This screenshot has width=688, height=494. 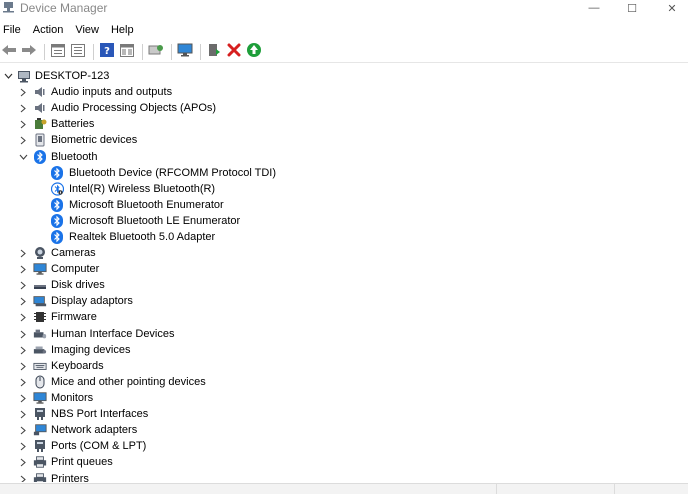 I want to click on tree-category-print-queues: Print queues, so click(x=65, y=462).